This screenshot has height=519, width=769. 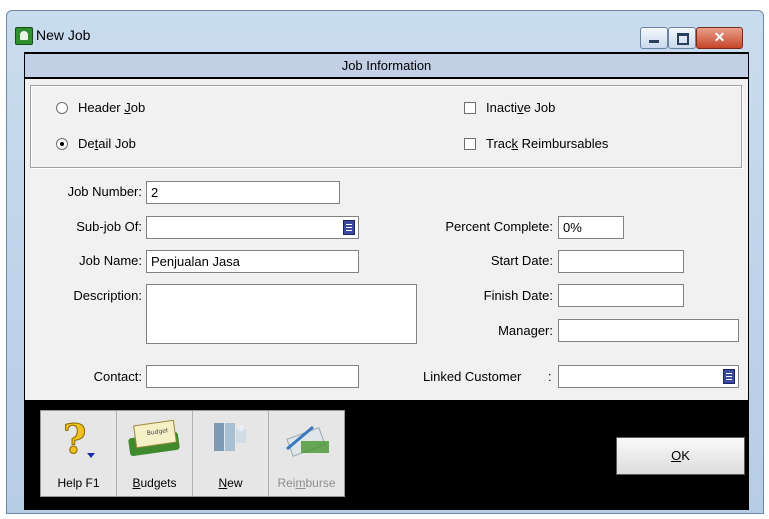 I want to click on title-bar: New Job ✕, so click(x=385, y=32).